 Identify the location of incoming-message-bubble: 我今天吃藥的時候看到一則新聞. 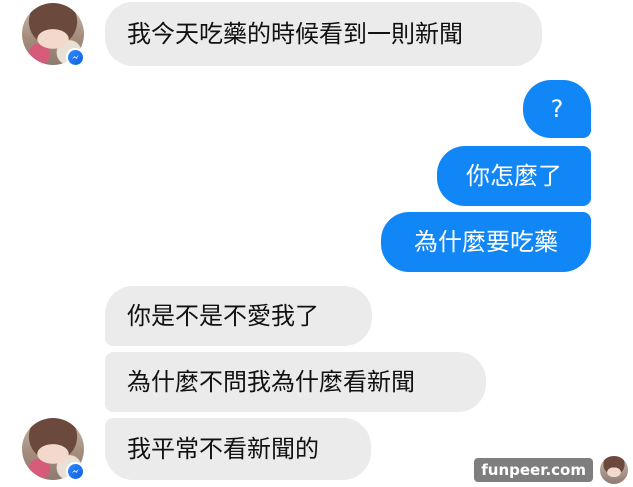
(323, 34).